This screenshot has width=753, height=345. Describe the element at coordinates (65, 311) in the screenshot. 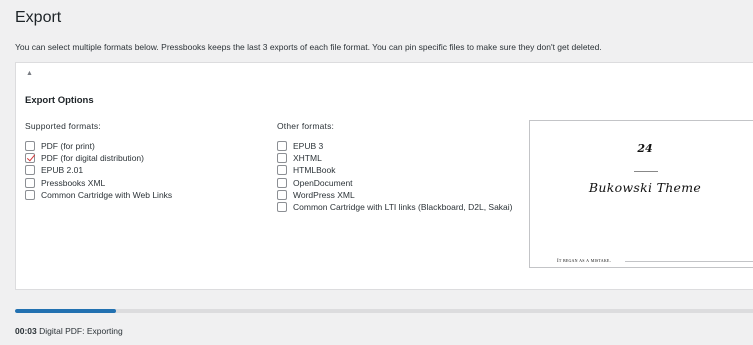

I see `export-progress-fill` at that location.